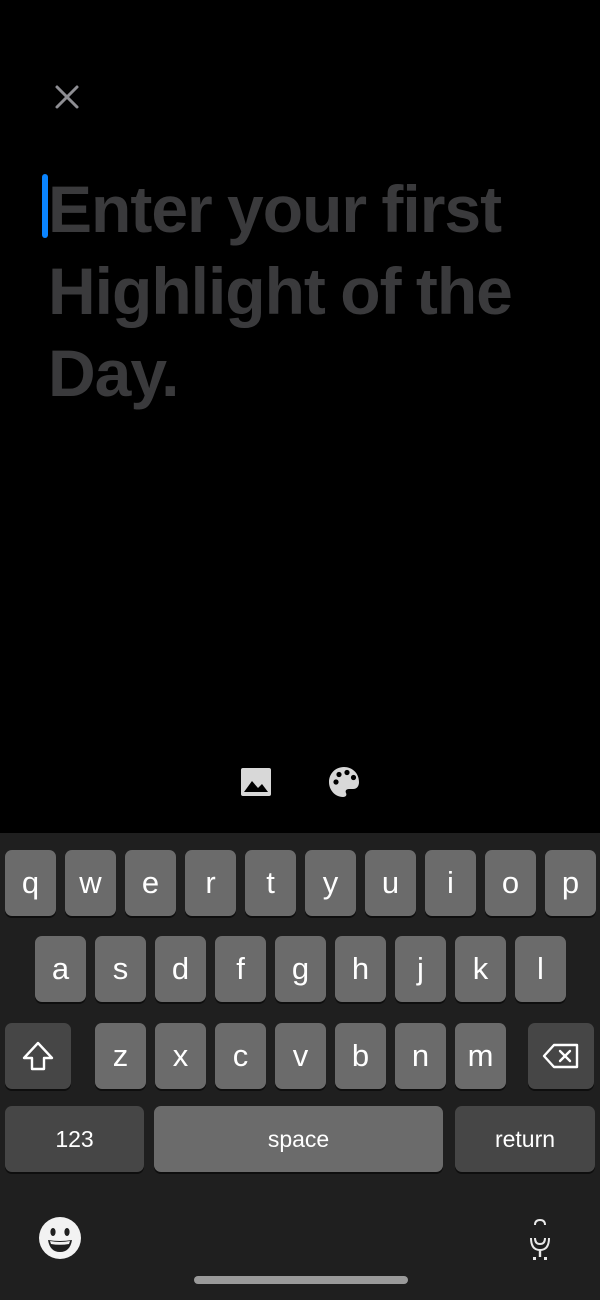 This screenshot has width=600, height=1300. Describe the element at coordinates (390, 883) in the screenshot. I see `key-u: u` at that location.